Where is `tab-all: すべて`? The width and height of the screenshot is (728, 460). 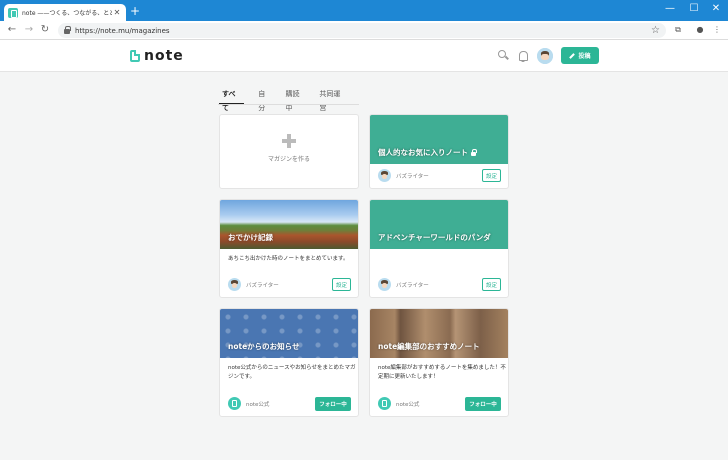
tab-all: すべて is located at coordinates (232, 99).